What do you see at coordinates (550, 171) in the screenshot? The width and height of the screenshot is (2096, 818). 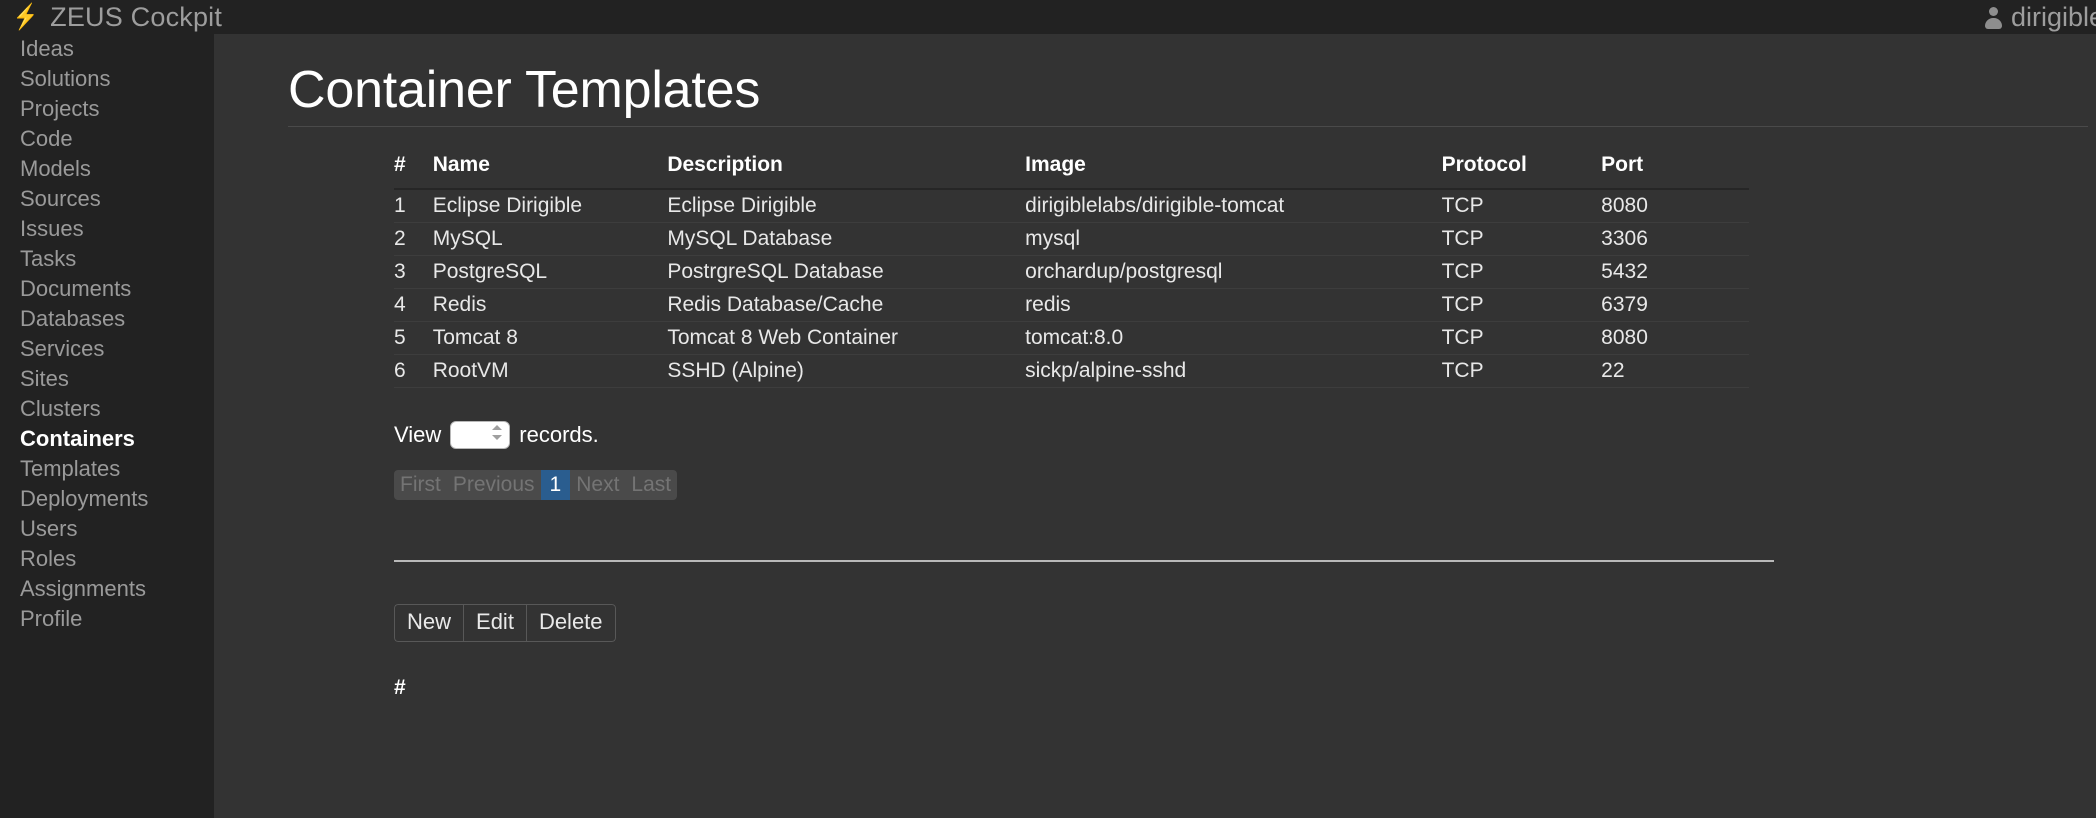 I see `column-header: Name` at bounding box center [550, 171].